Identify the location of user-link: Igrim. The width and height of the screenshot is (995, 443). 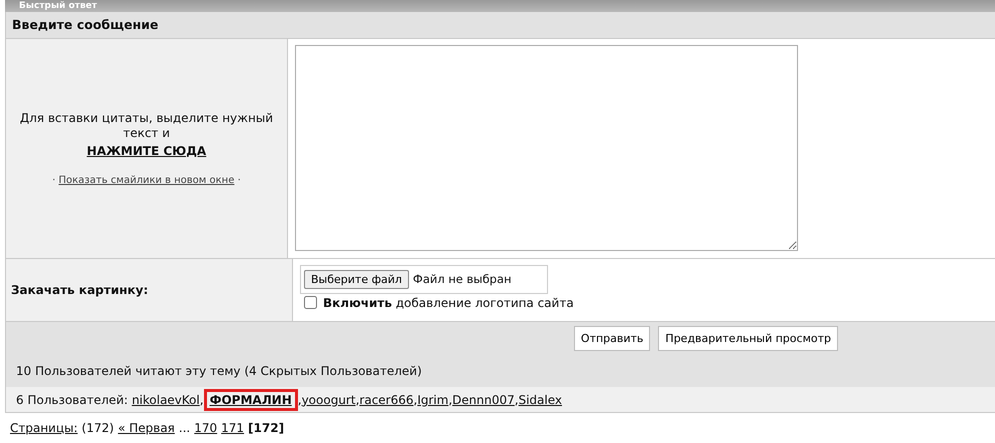
(432, 399).